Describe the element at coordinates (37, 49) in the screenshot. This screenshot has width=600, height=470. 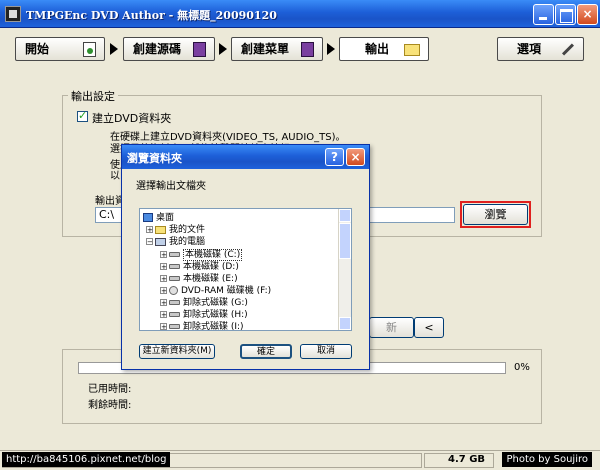
I see `step-start-label: 開始` at that location.